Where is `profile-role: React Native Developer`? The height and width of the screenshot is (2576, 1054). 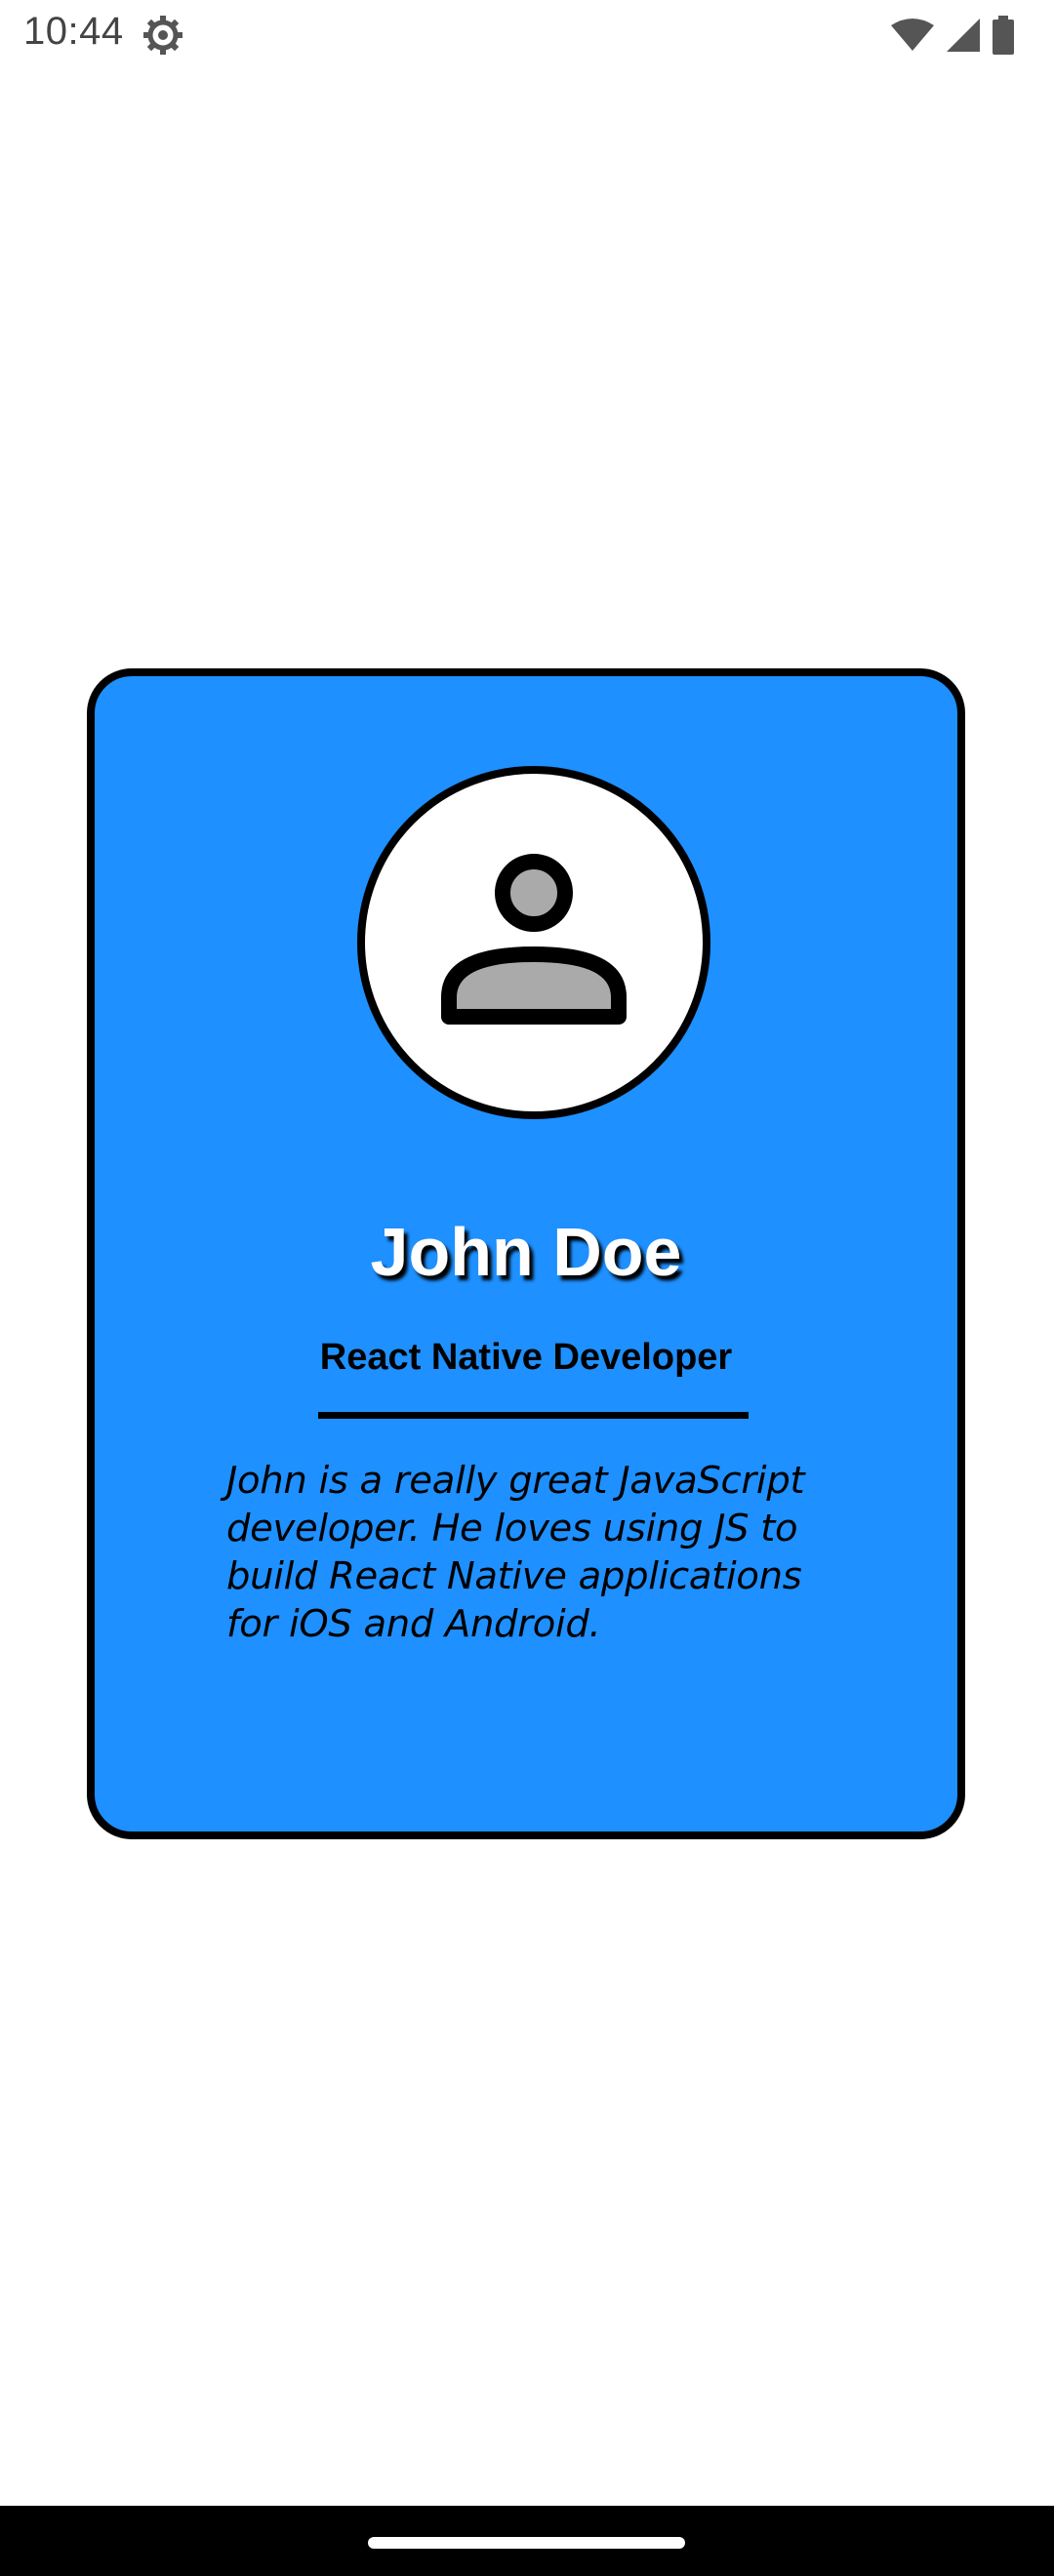
profile-role: React Native Developer is located at coordinates (526, 1357).